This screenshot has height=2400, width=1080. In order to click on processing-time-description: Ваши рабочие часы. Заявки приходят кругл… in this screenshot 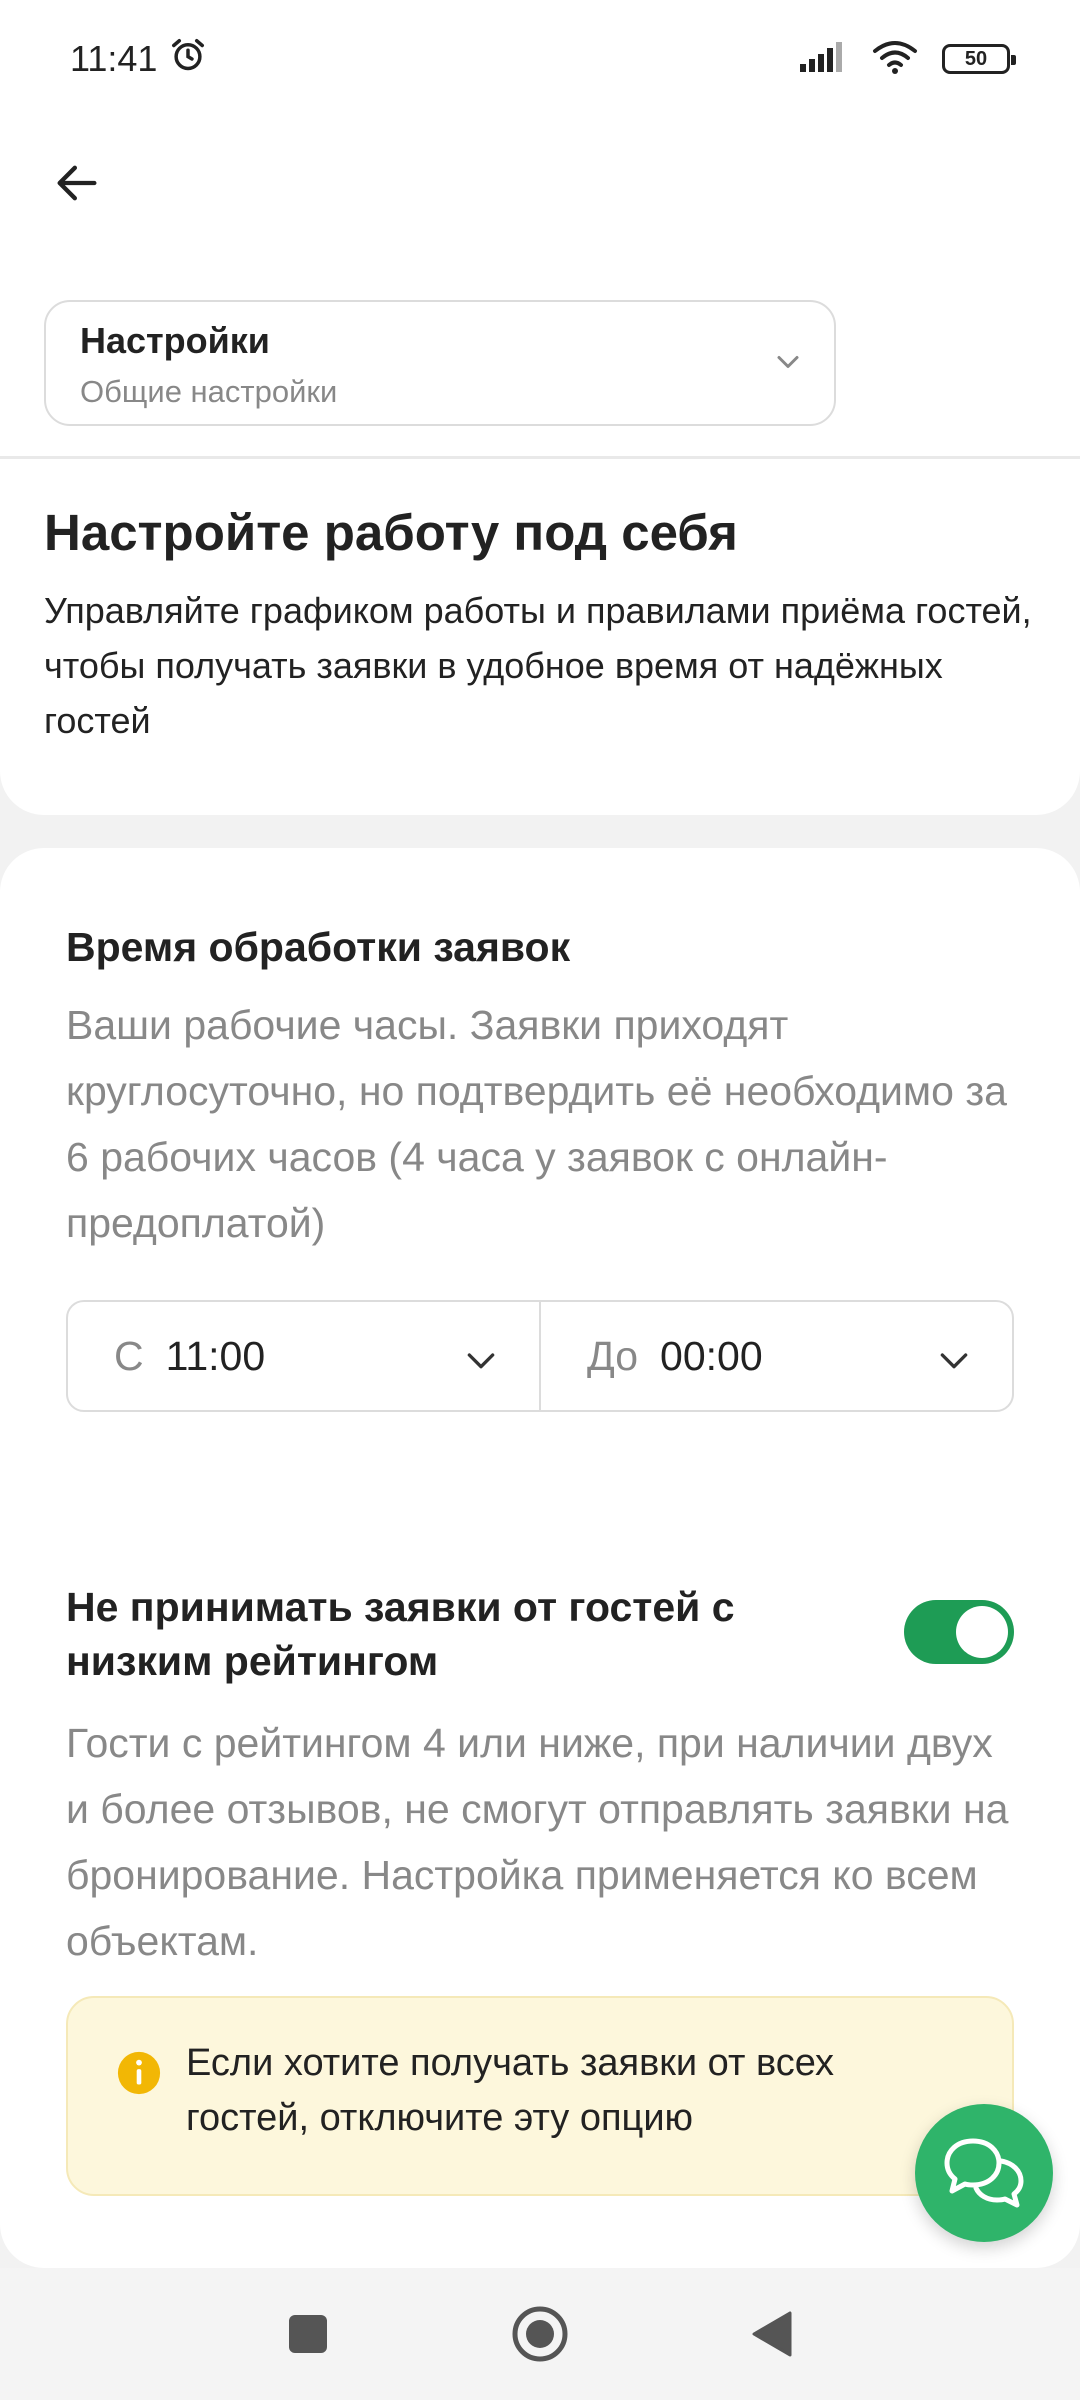, I will do `click(536, 1124)`.